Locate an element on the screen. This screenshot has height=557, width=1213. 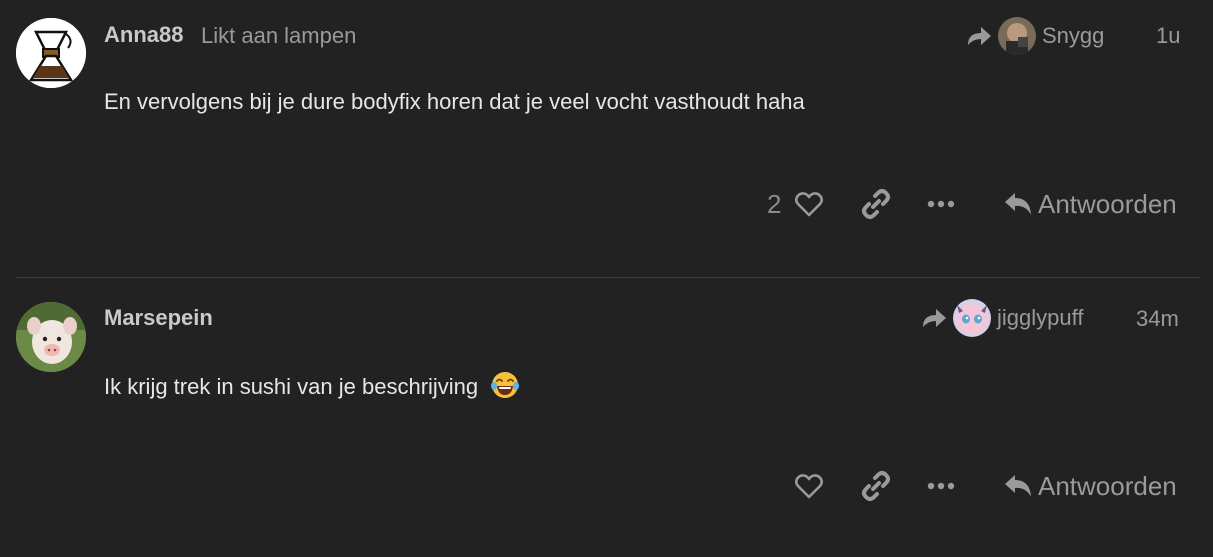
piglet-photo is located at coordinates (51, 337).